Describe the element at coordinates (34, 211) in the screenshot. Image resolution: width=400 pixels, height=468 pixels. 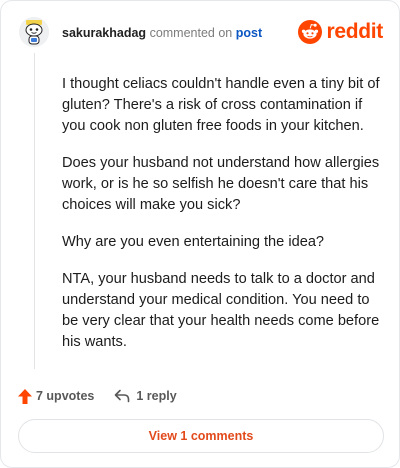
I see `thread-line` at that location.